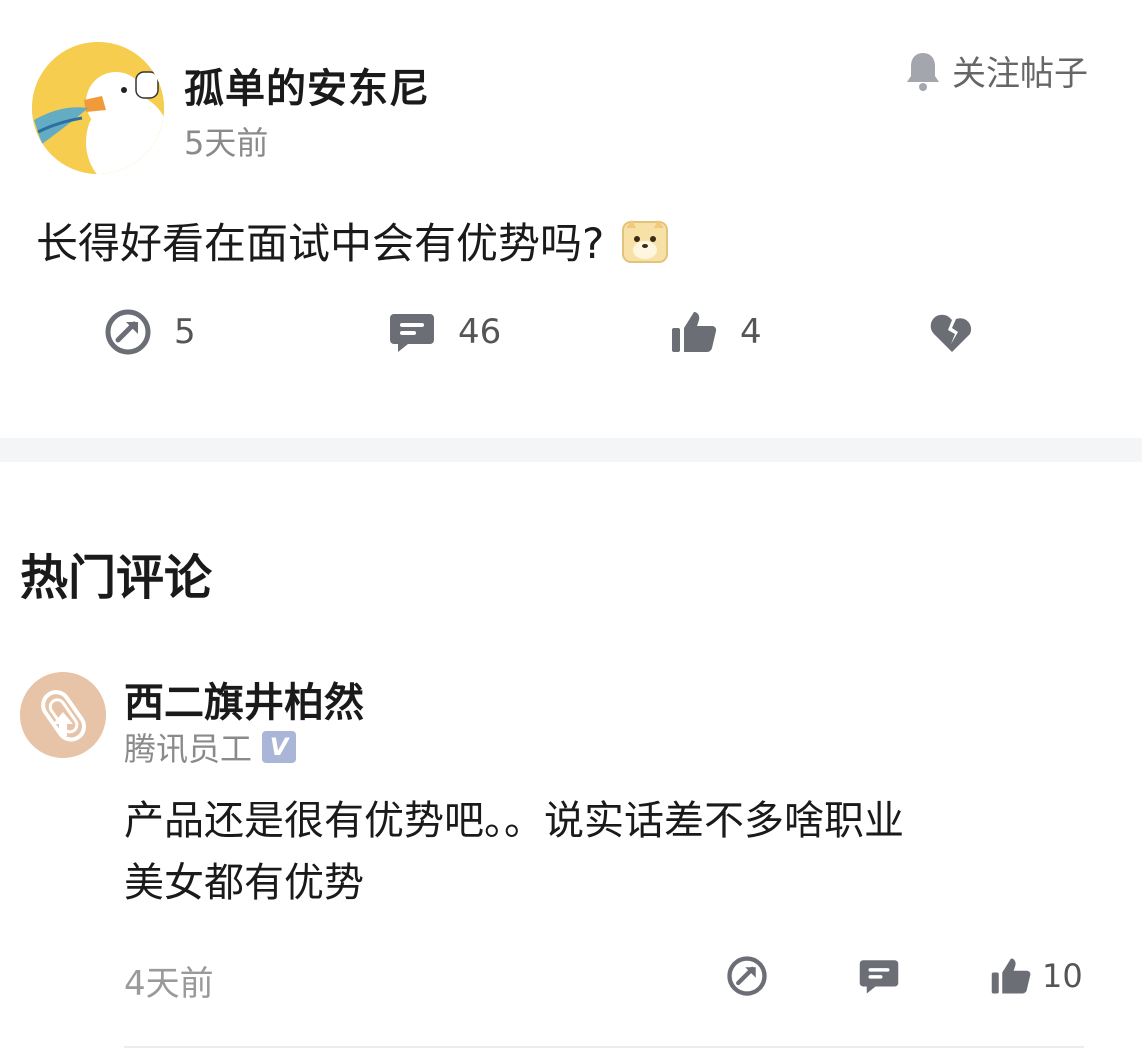  I want to click on comment-time: 4天前, so click(169, 984).